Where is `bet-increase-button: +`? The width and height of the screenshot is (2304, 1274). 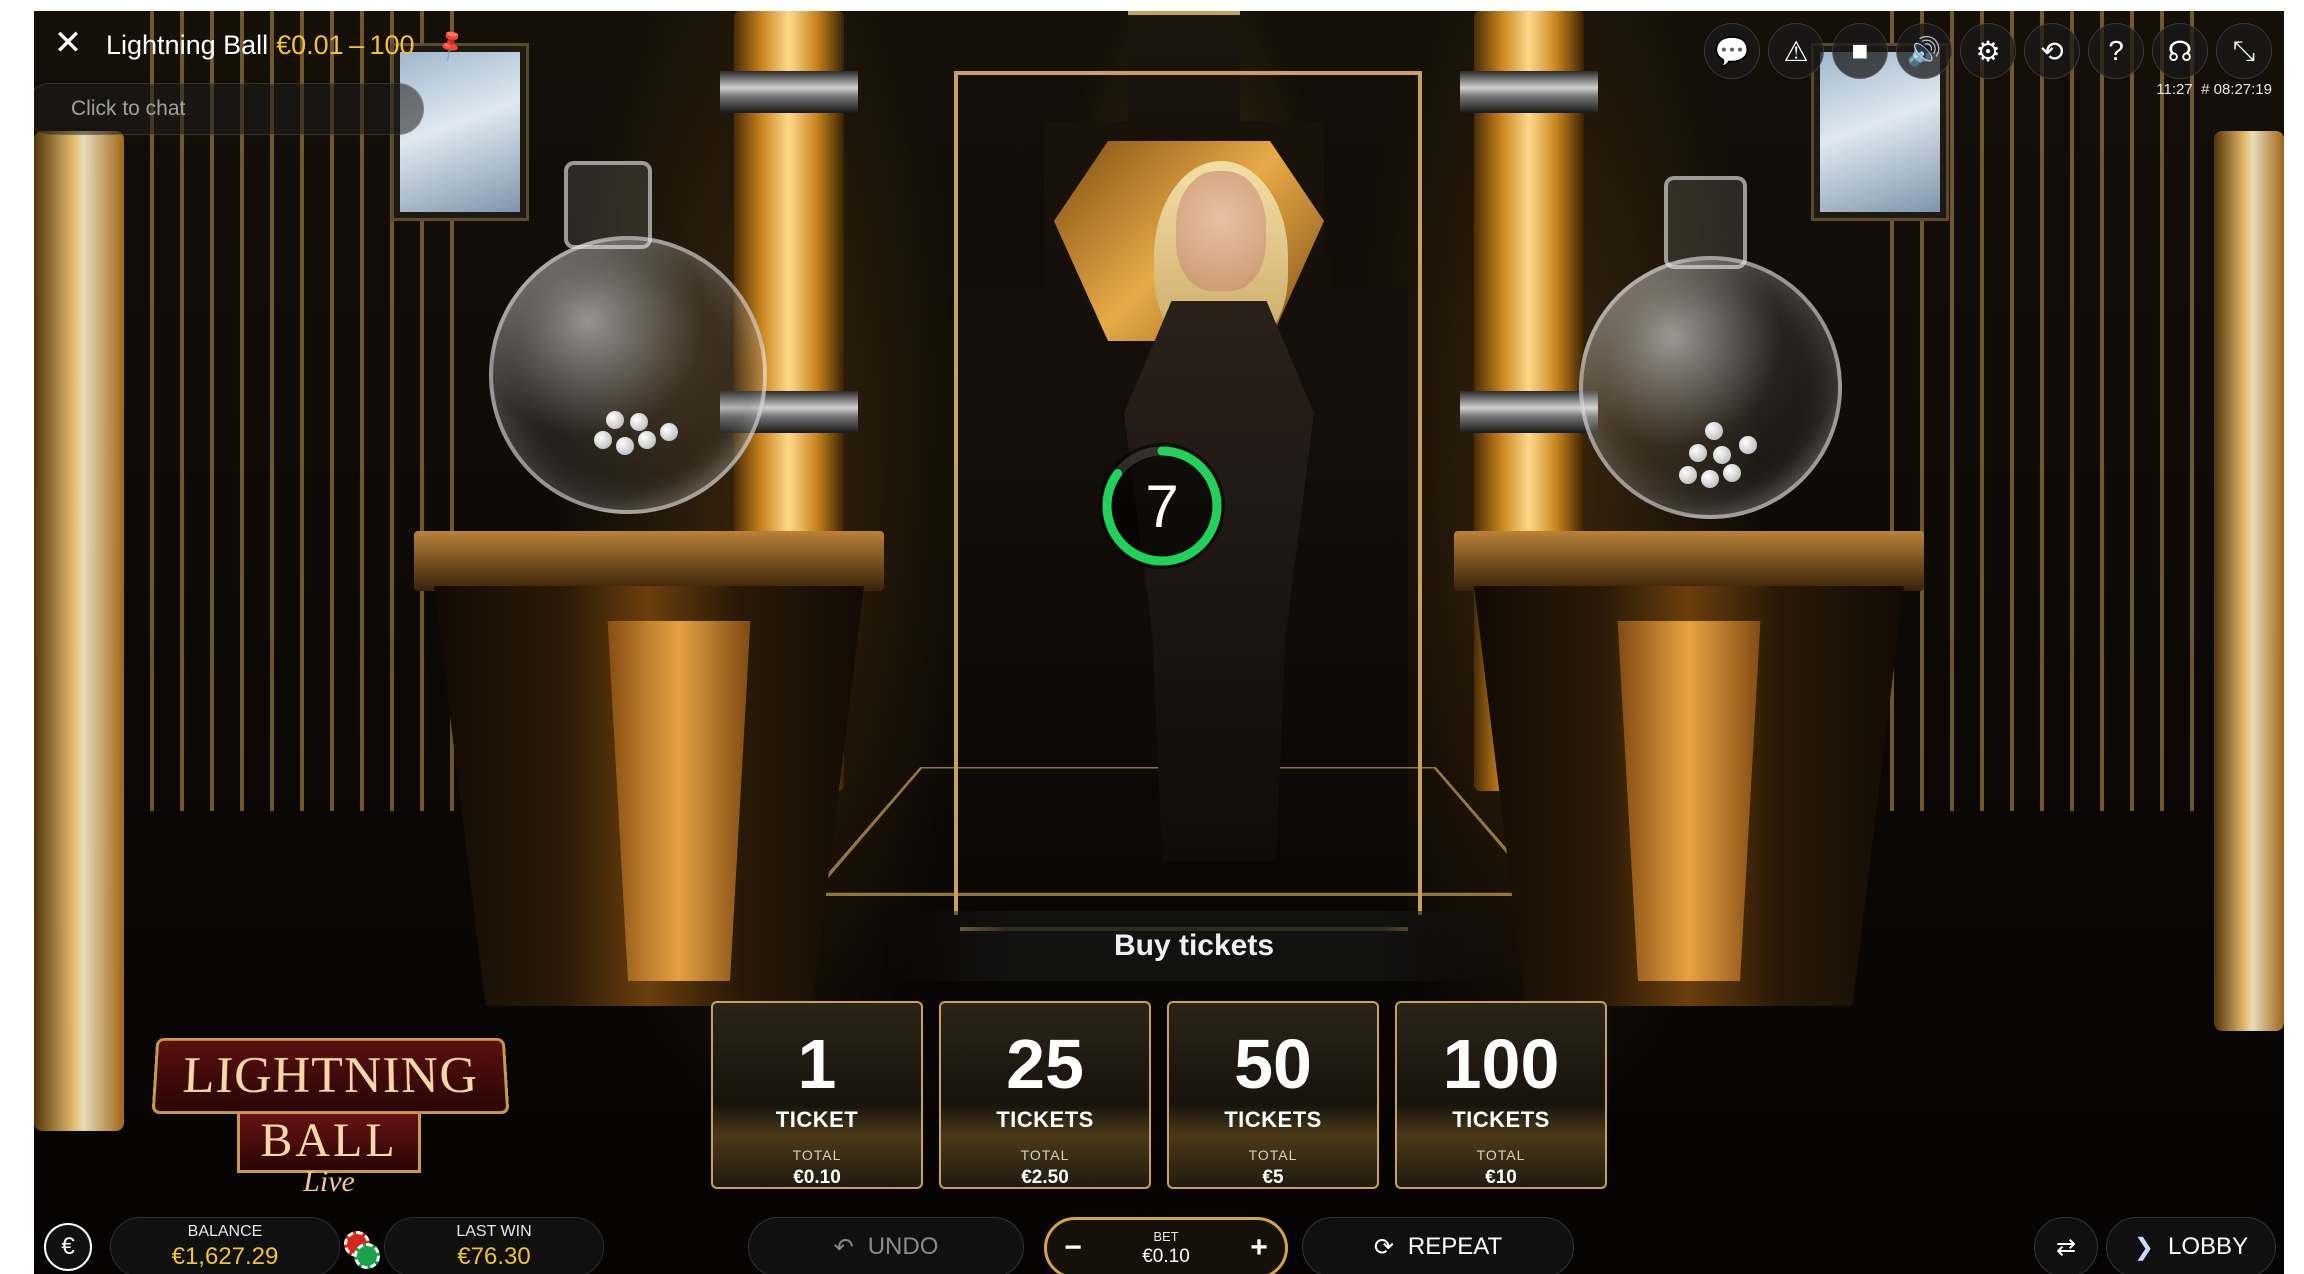 bet-increase-button: + is located at coordinates (1259, 1247).